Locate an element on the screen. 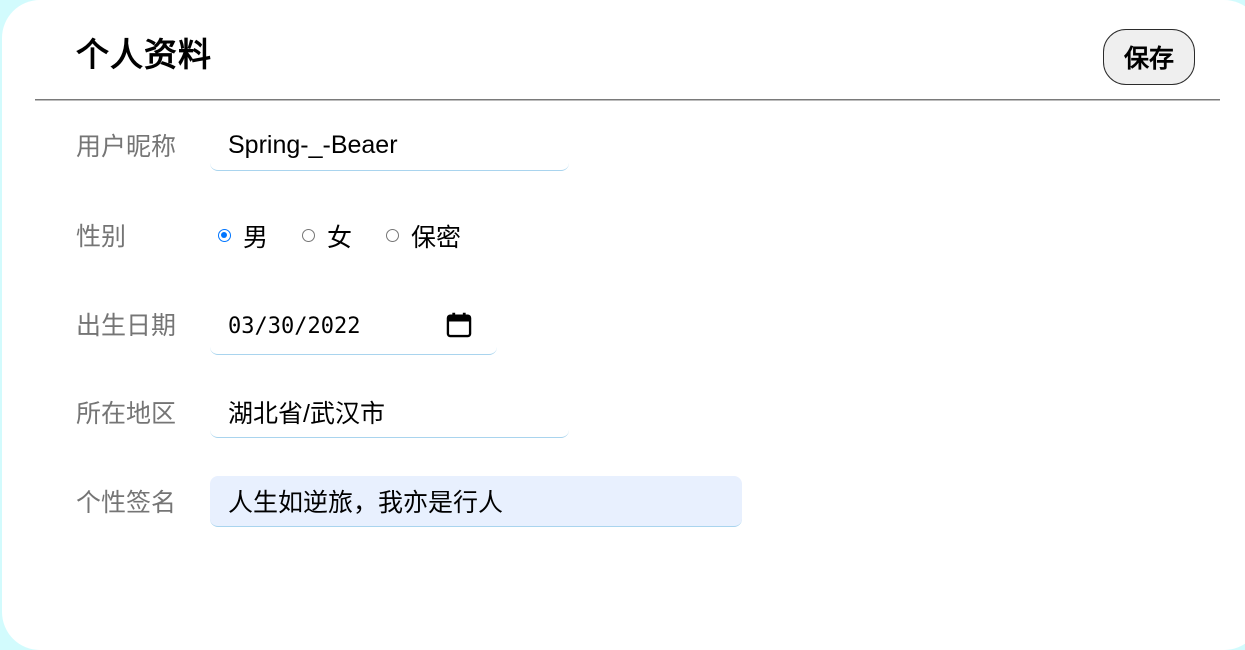 The image size is (1245, 650). birthday-label: 出生日期 is located at coordinates (126, 325).